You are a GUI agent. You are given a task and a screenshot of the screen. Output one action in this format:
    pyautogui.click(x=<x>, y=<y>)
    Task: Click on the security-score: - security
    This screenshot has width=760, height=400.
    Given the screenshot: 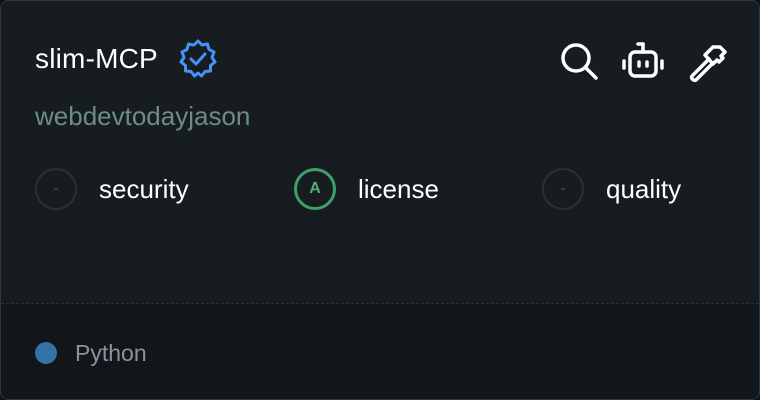 What is the action you would take?
    pyautogui.click(x=112, y=189)
    